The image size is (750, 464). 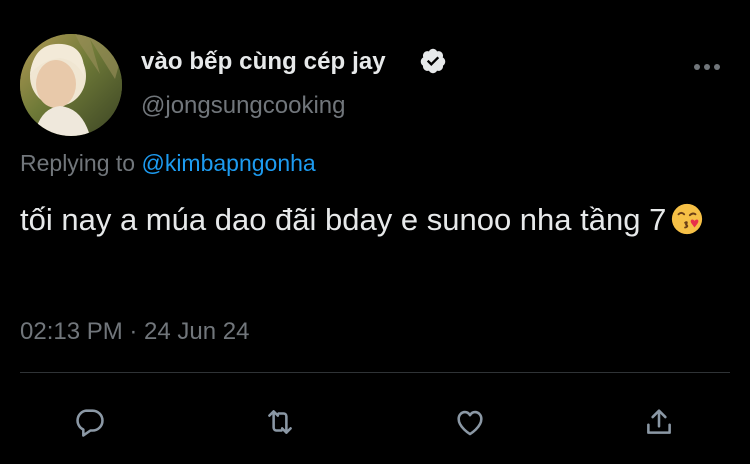 I want to click on verified-badge-icon, so click(x=433, y=61).